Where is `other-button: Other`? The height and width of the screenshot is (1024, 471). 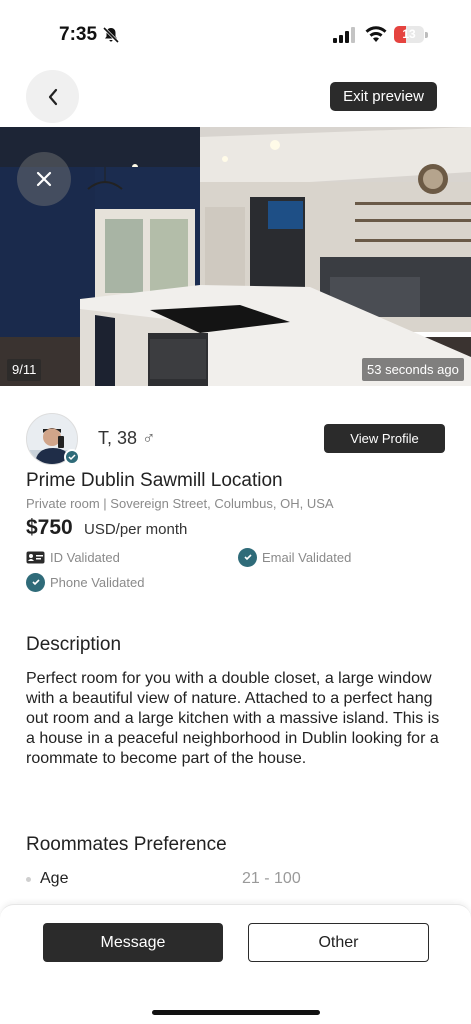 other-button: Other is located at coordinates (338, 942).